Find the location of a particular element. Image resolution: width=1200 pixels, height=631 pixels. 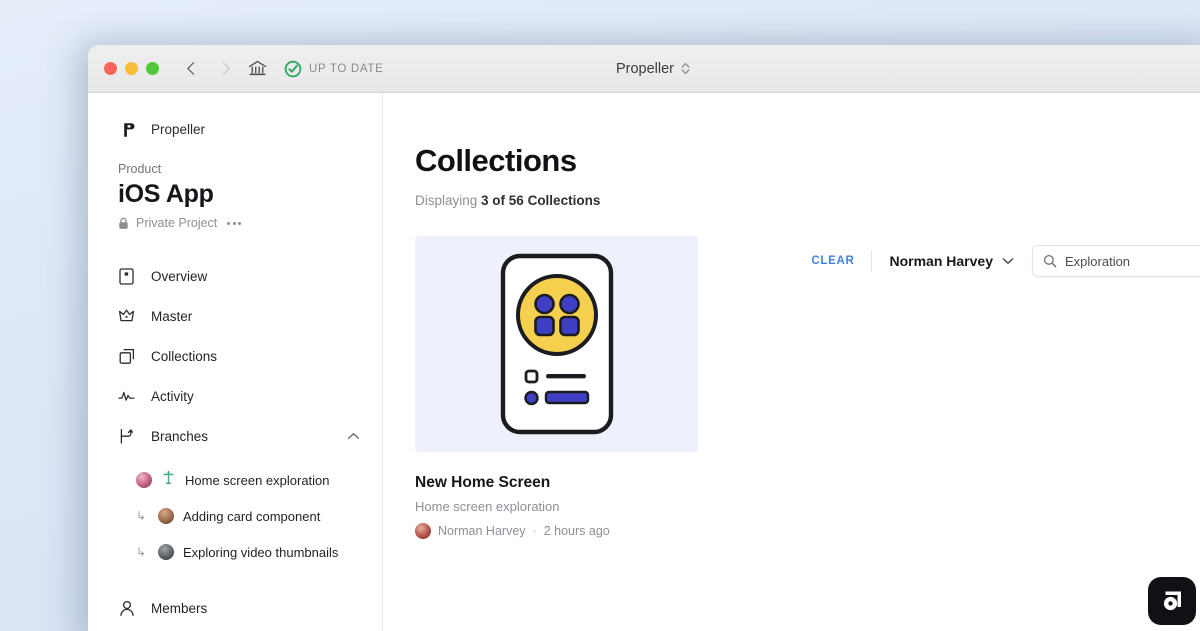

sidebar-item-label: Activity is located at coordinates (172, 396).